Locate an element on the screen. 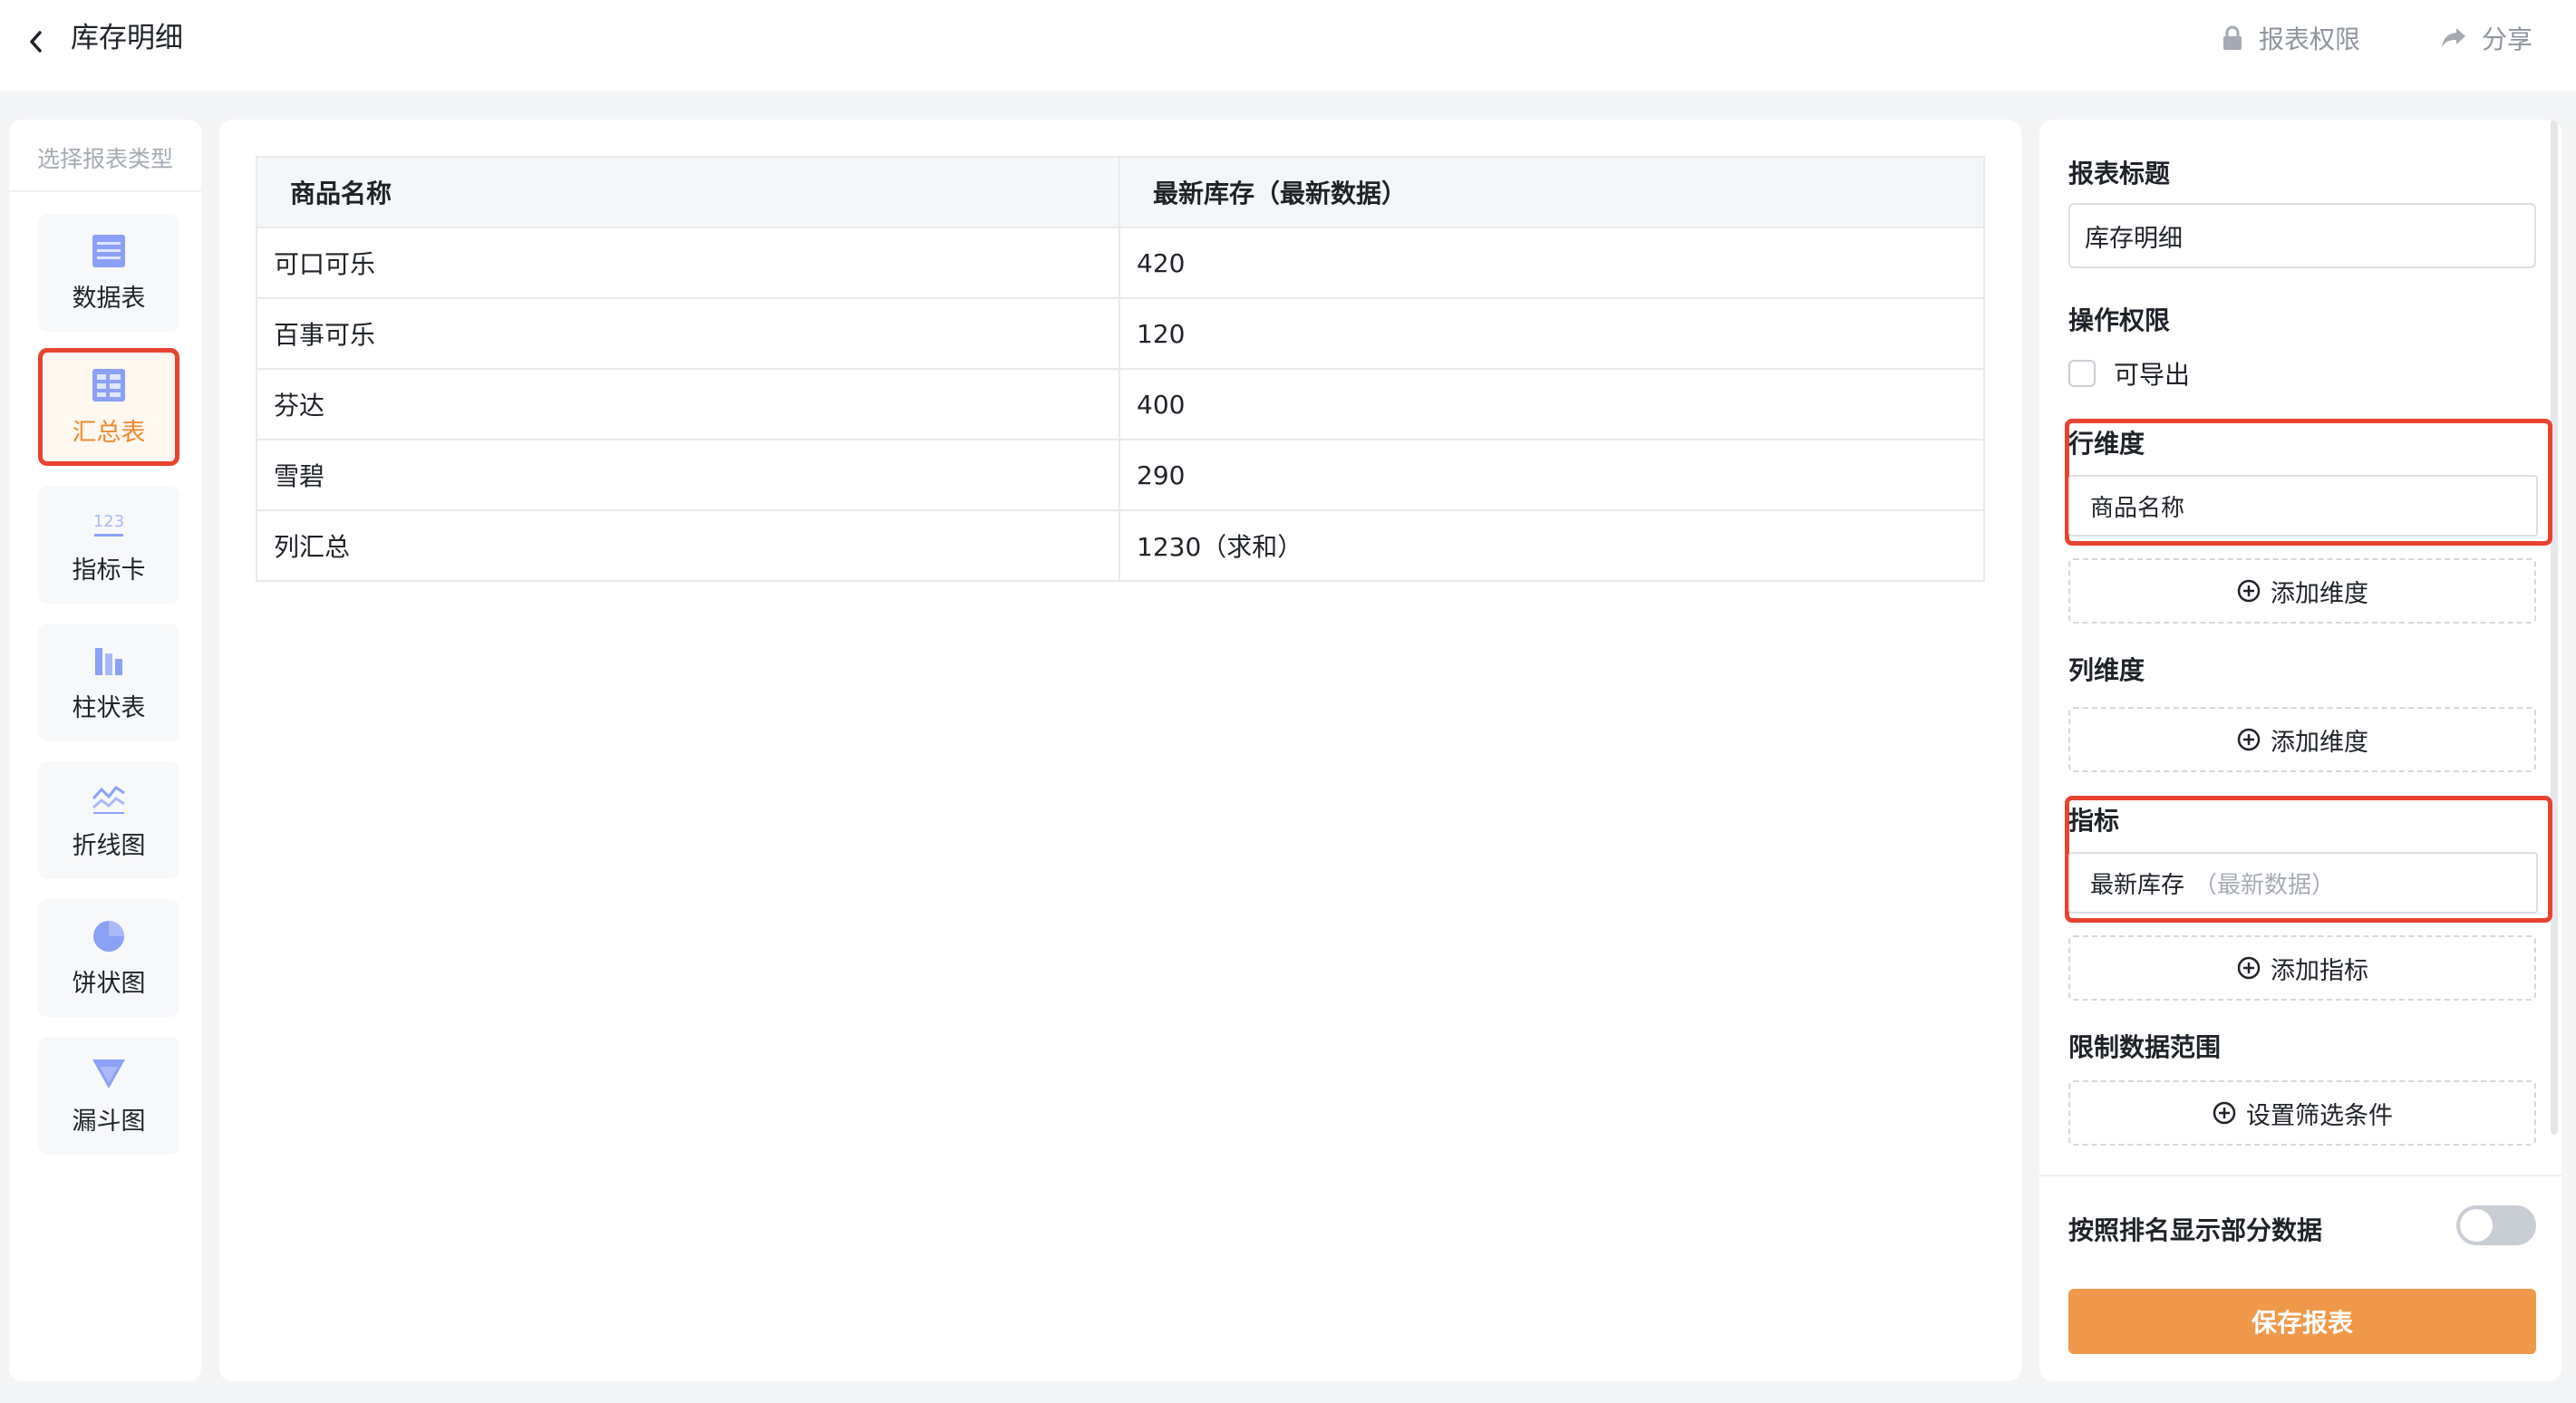  type-item-line-chart: 折线图 is located at coordinates (108, 820).